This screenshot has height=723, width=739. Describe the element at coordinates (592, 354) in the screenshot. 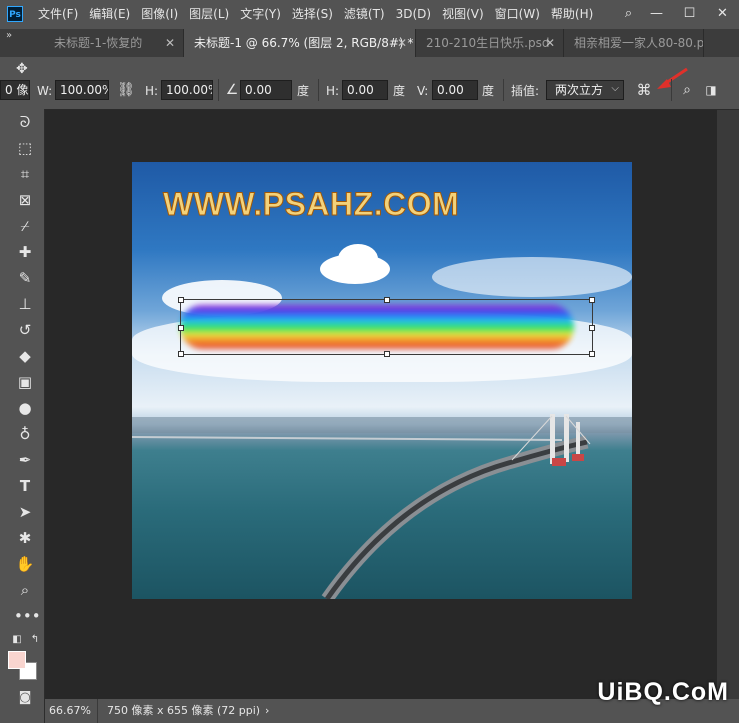

I see `transform-handle-bottom-right` at that location.